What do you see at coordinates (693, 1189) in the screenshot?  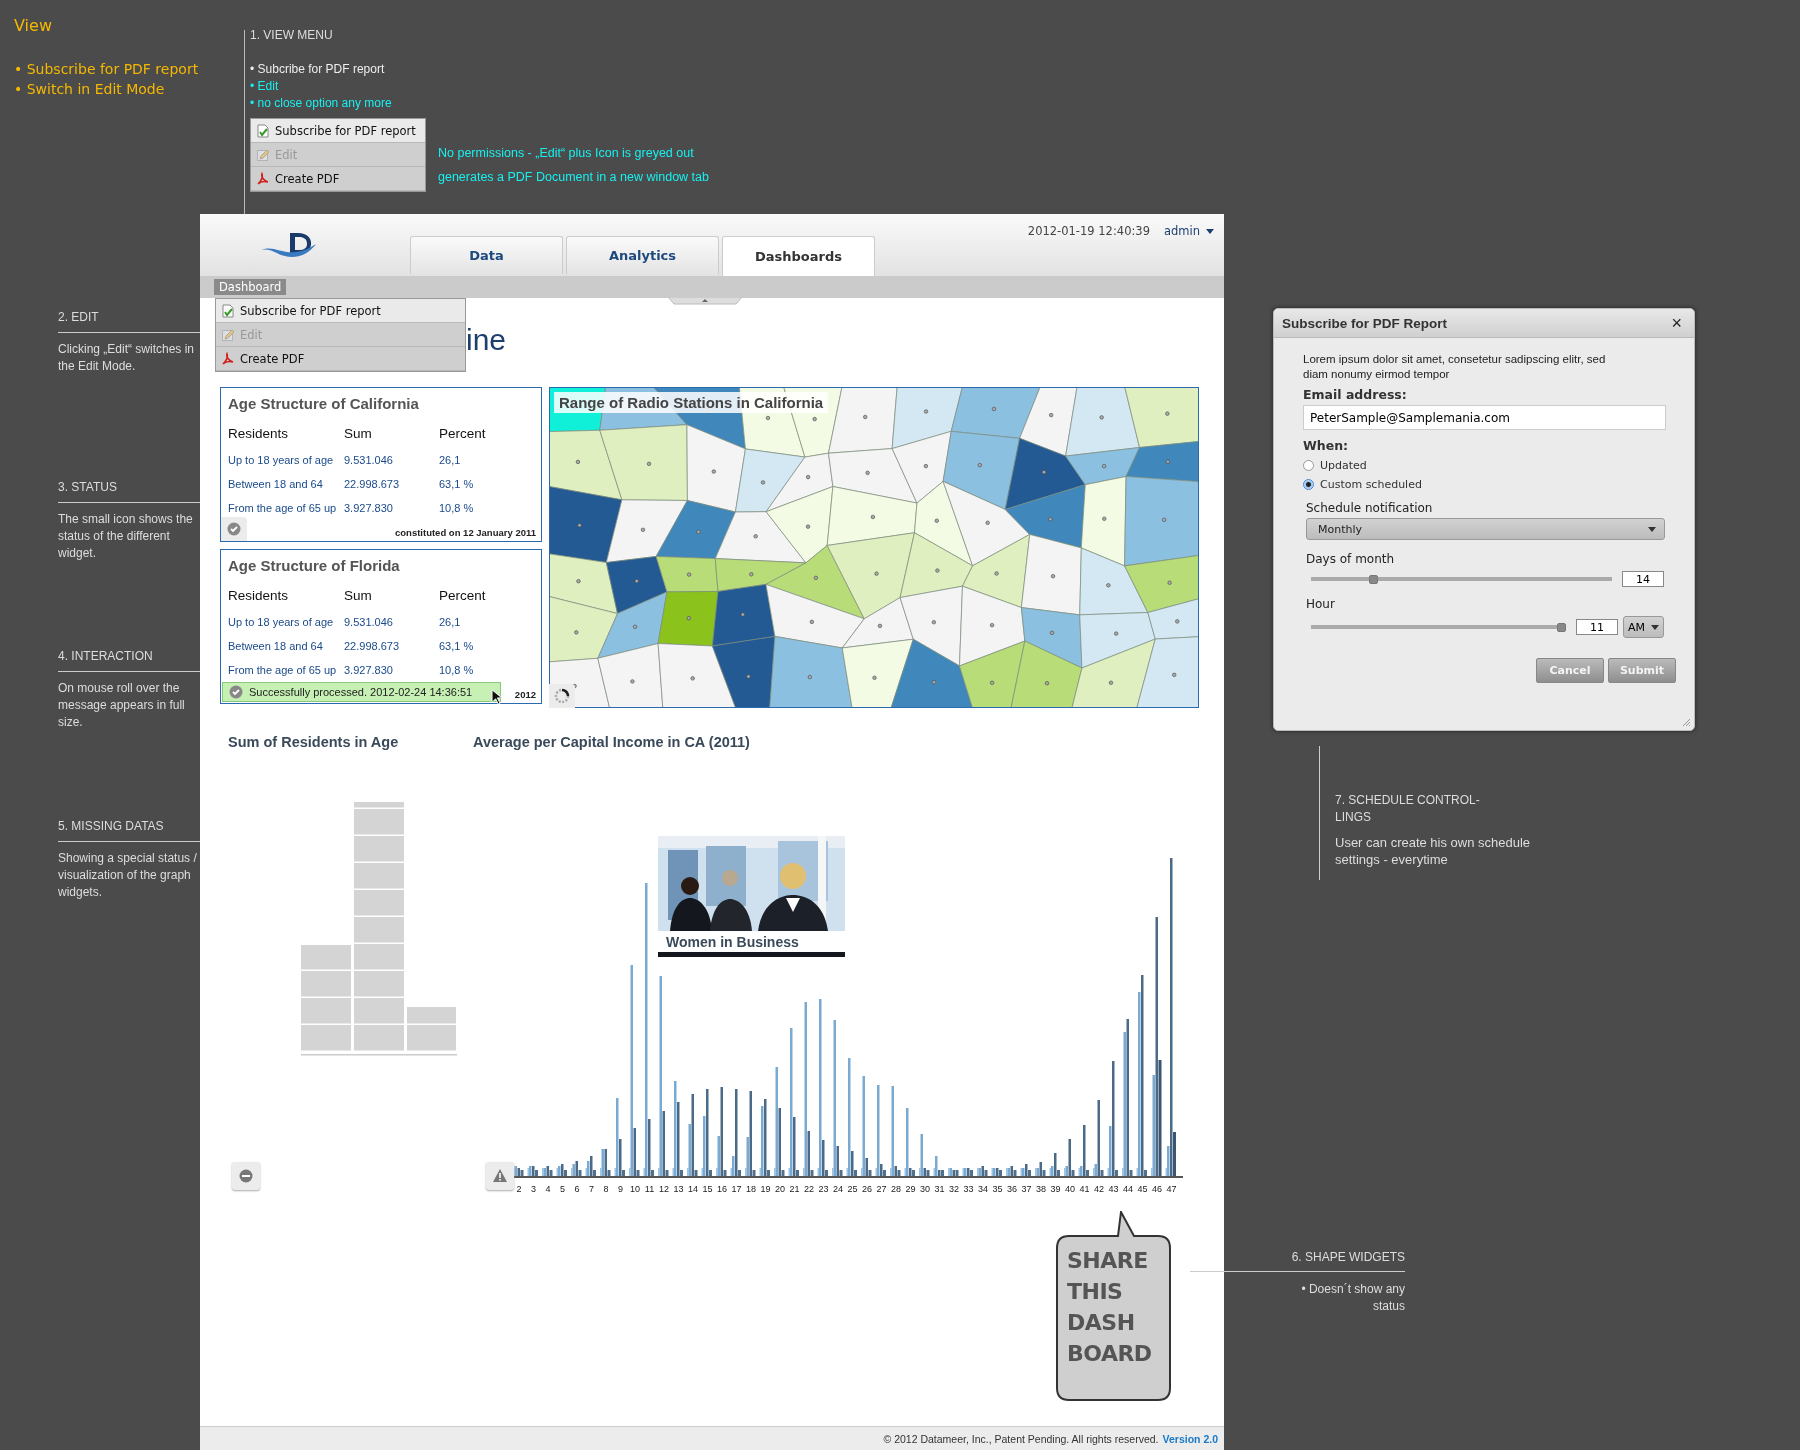 I see `axis-label: 14` at bounding box center [693, 1189].